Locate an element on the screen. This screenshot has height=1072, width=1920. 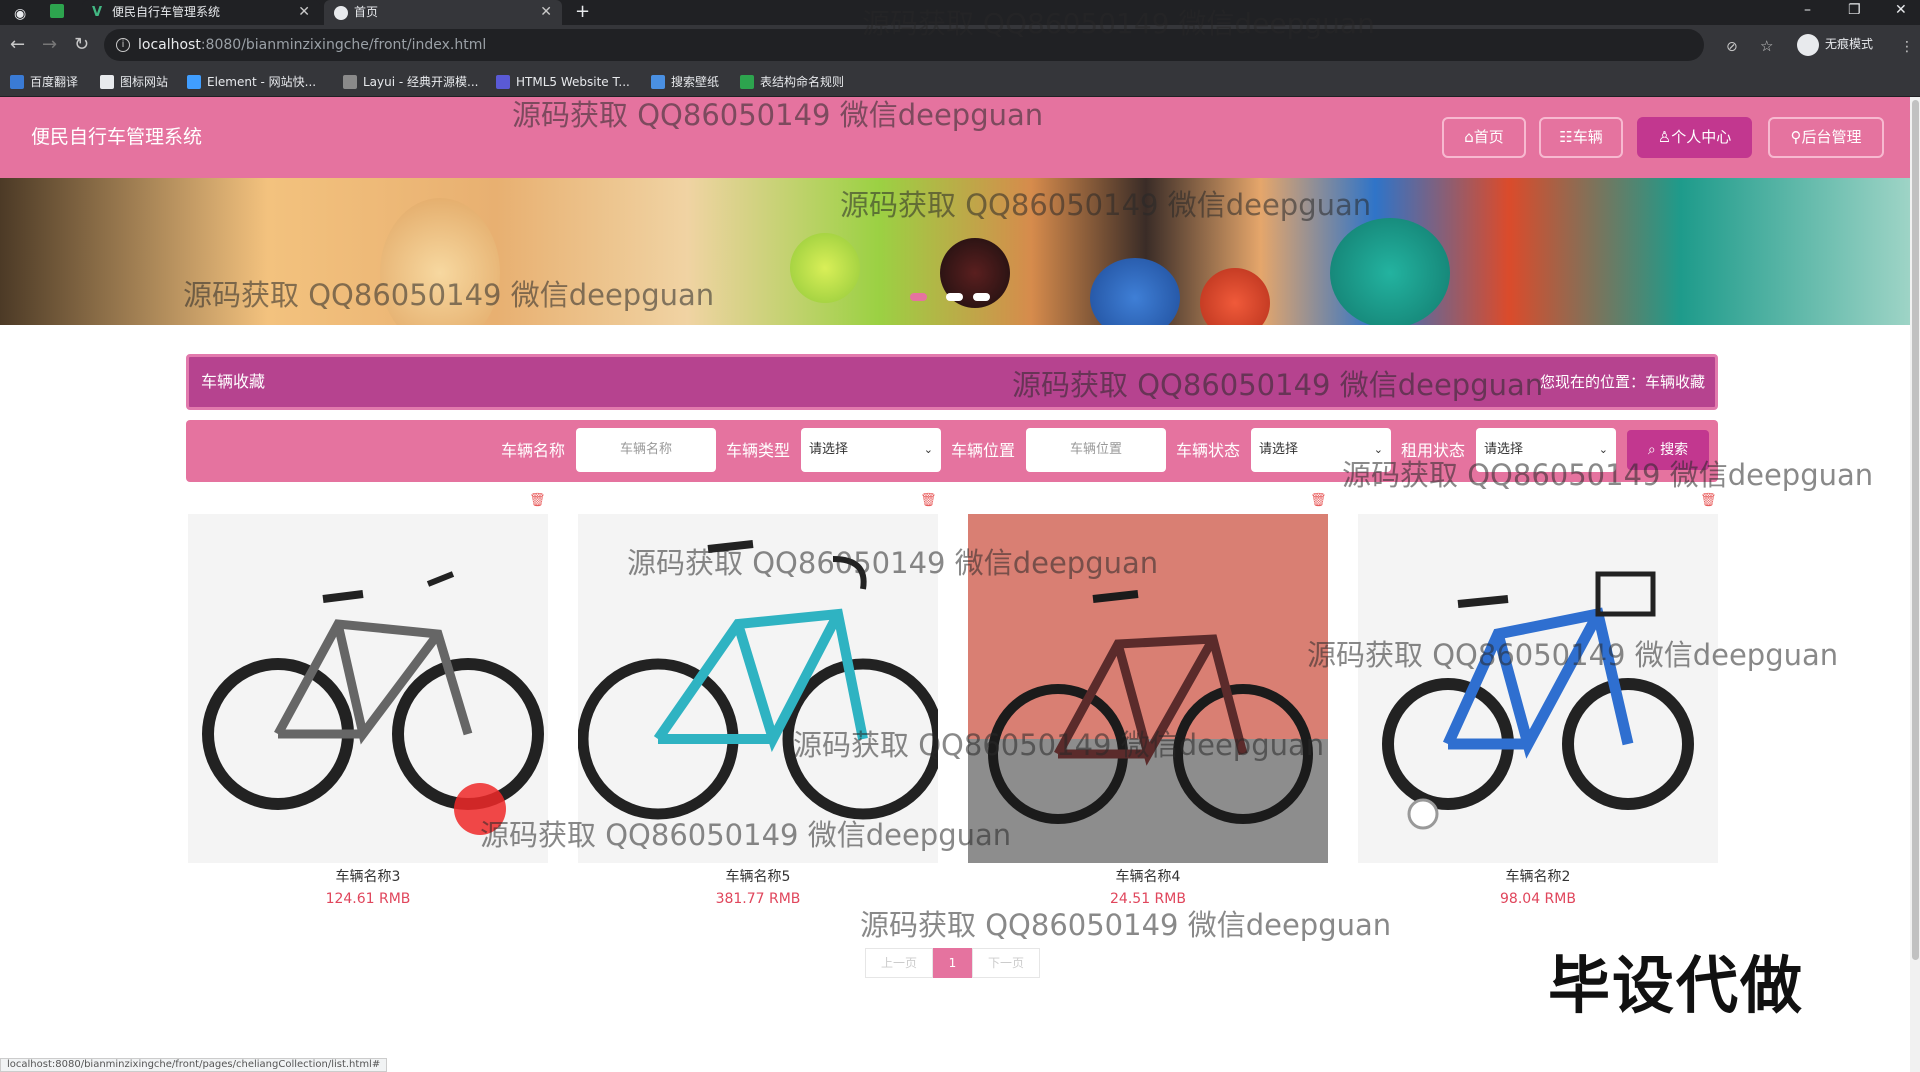
banner-carousel is located at coordinates (955, 251).